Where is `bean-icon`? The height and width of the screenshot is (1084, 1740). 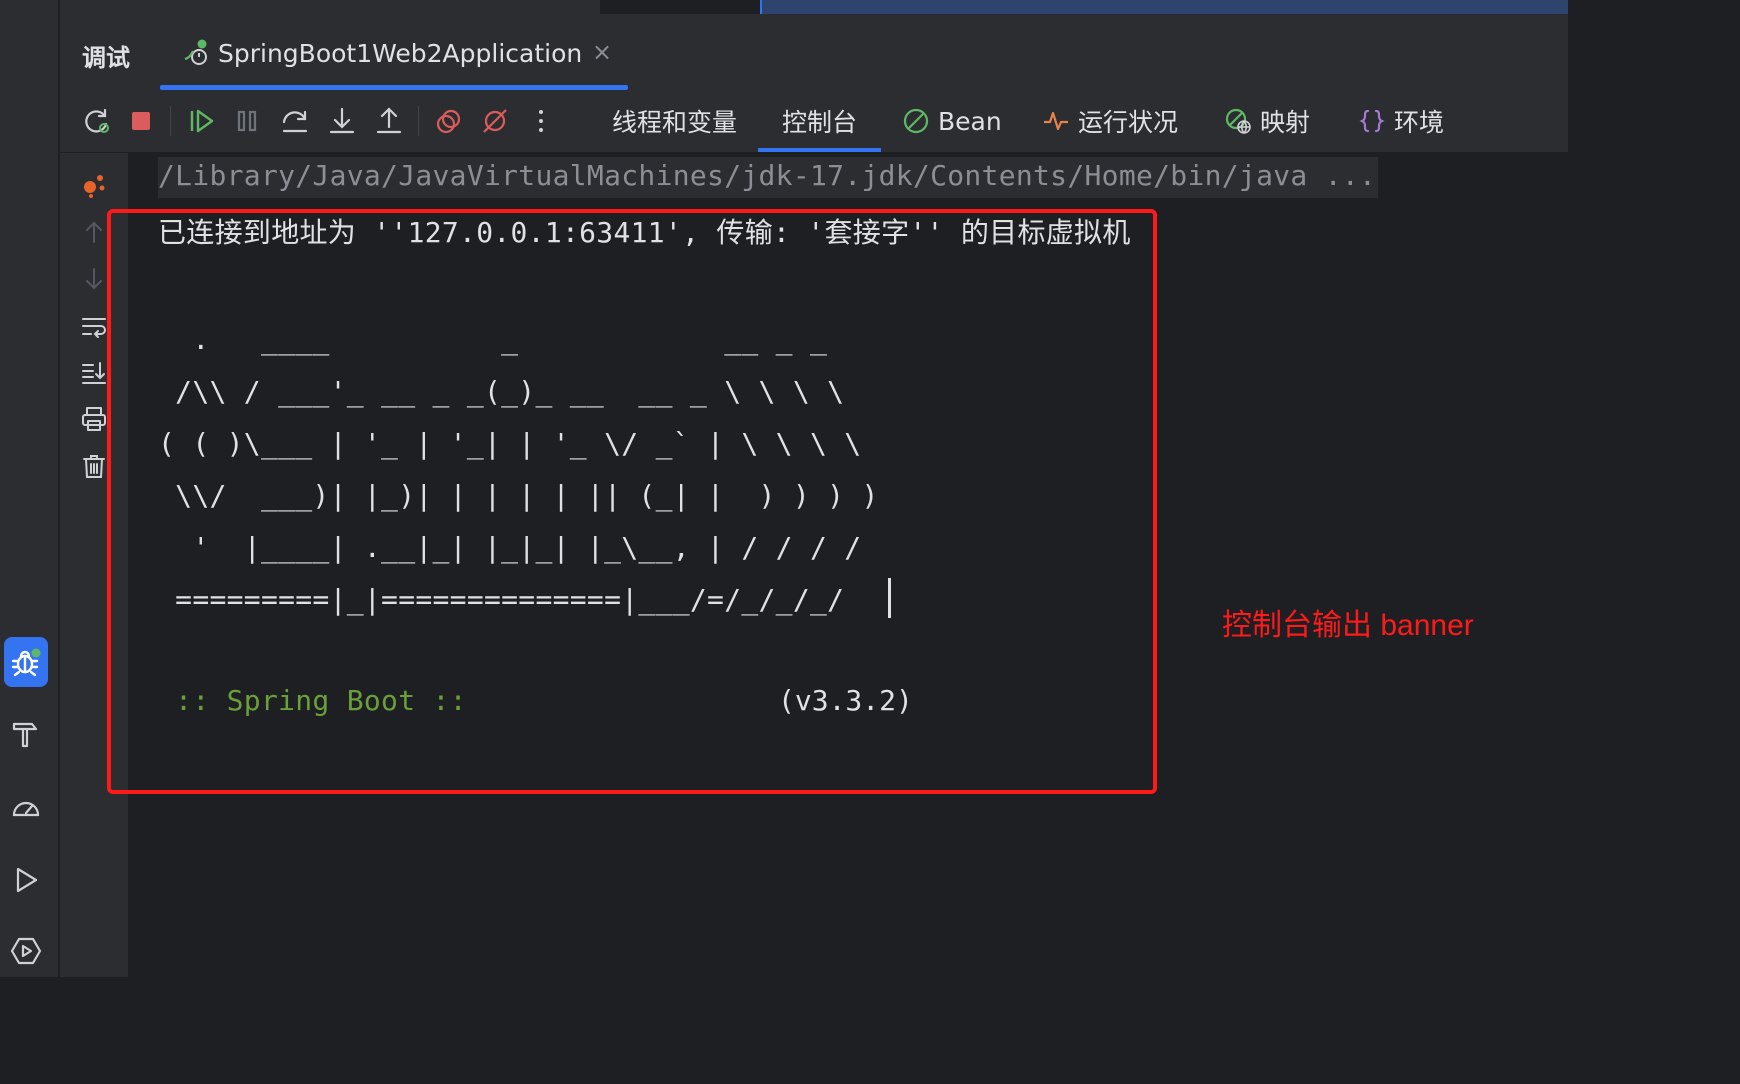 bean-icon is located at coordinates (916, 121).